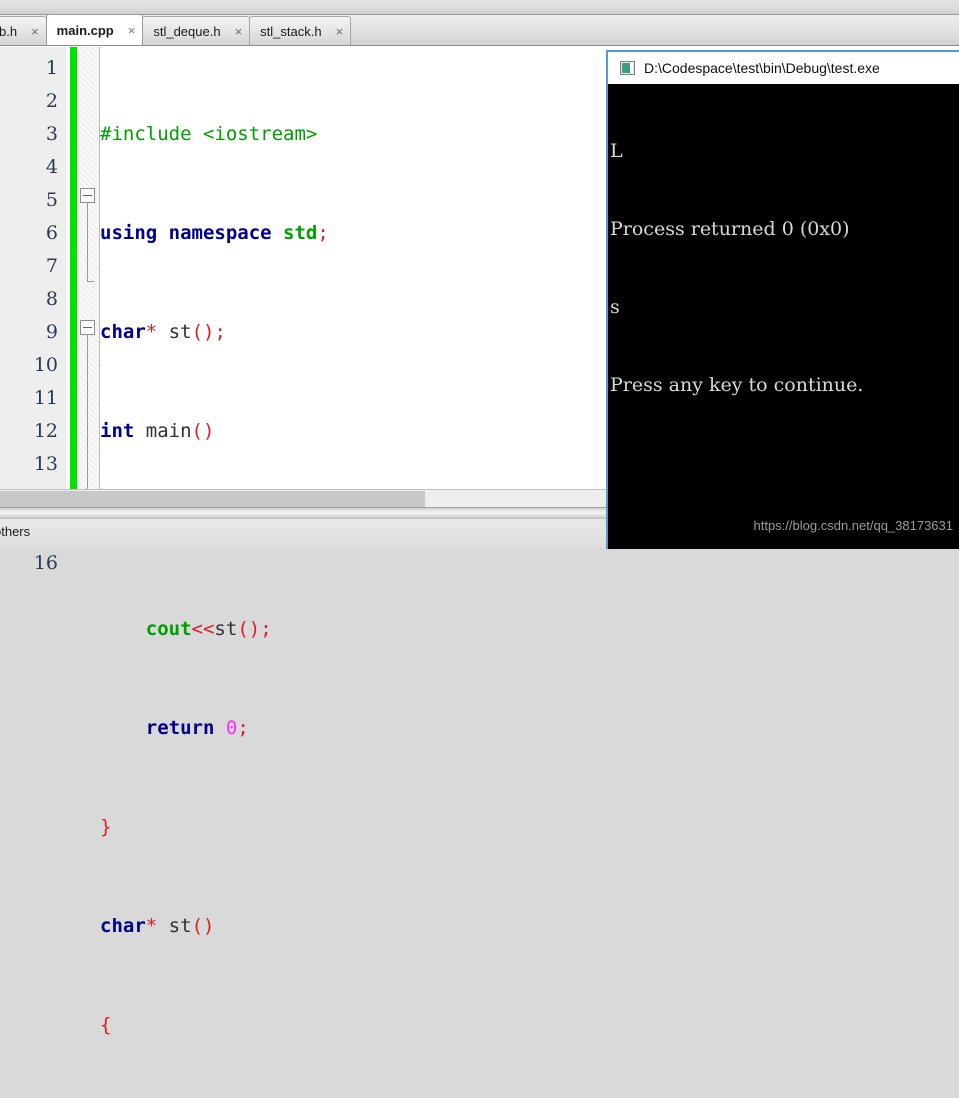 This screenshot has height=1098, width=959. What do you see at coordinates (106, 827) in the screenshot?
I see `code-line: }` at bounding box center [106, 827].